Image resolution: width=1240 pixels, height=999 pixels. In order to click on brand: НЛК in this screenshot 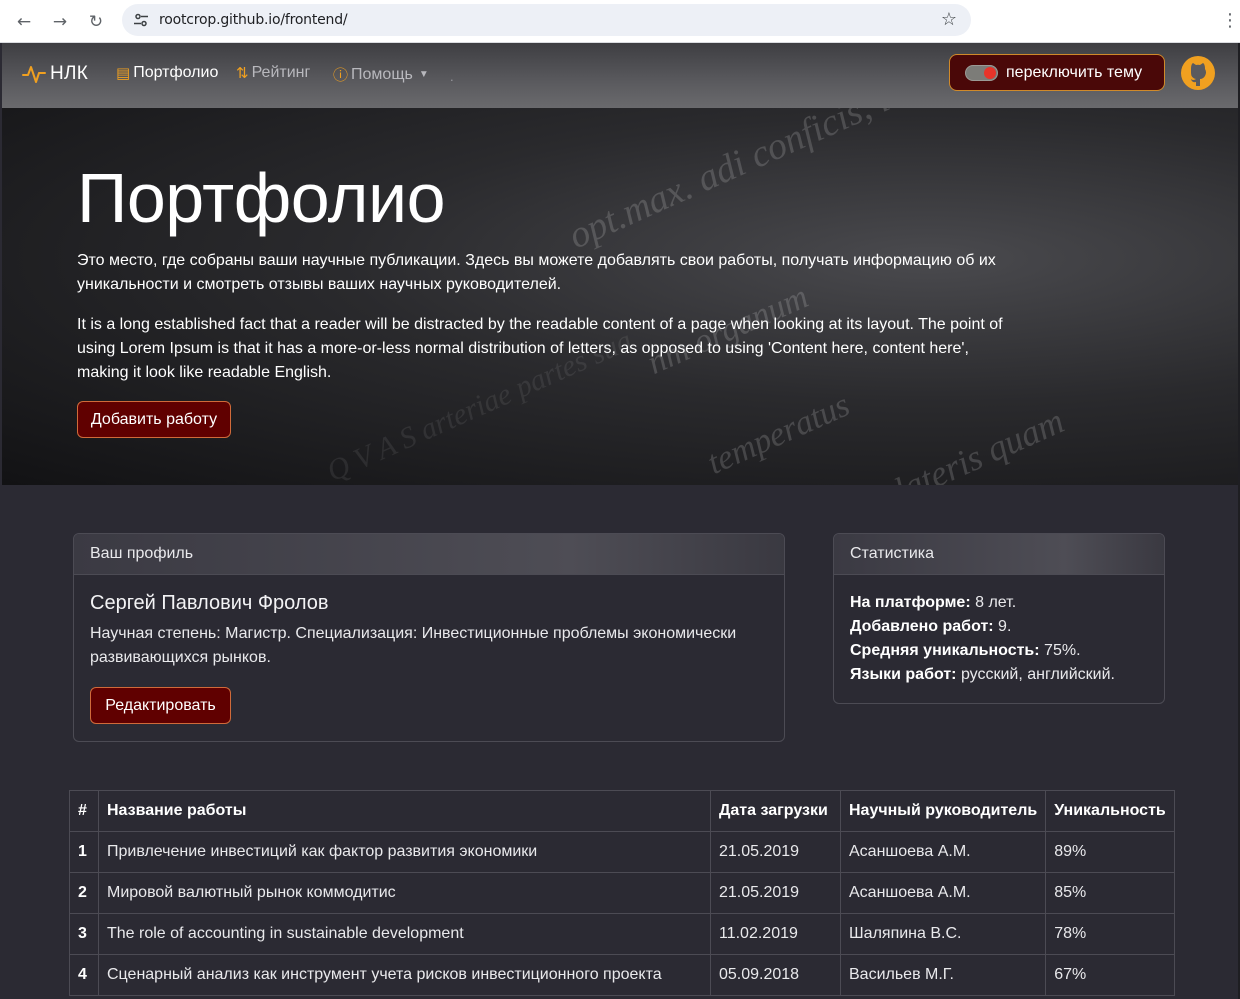, I will do `click(55, 74)`.